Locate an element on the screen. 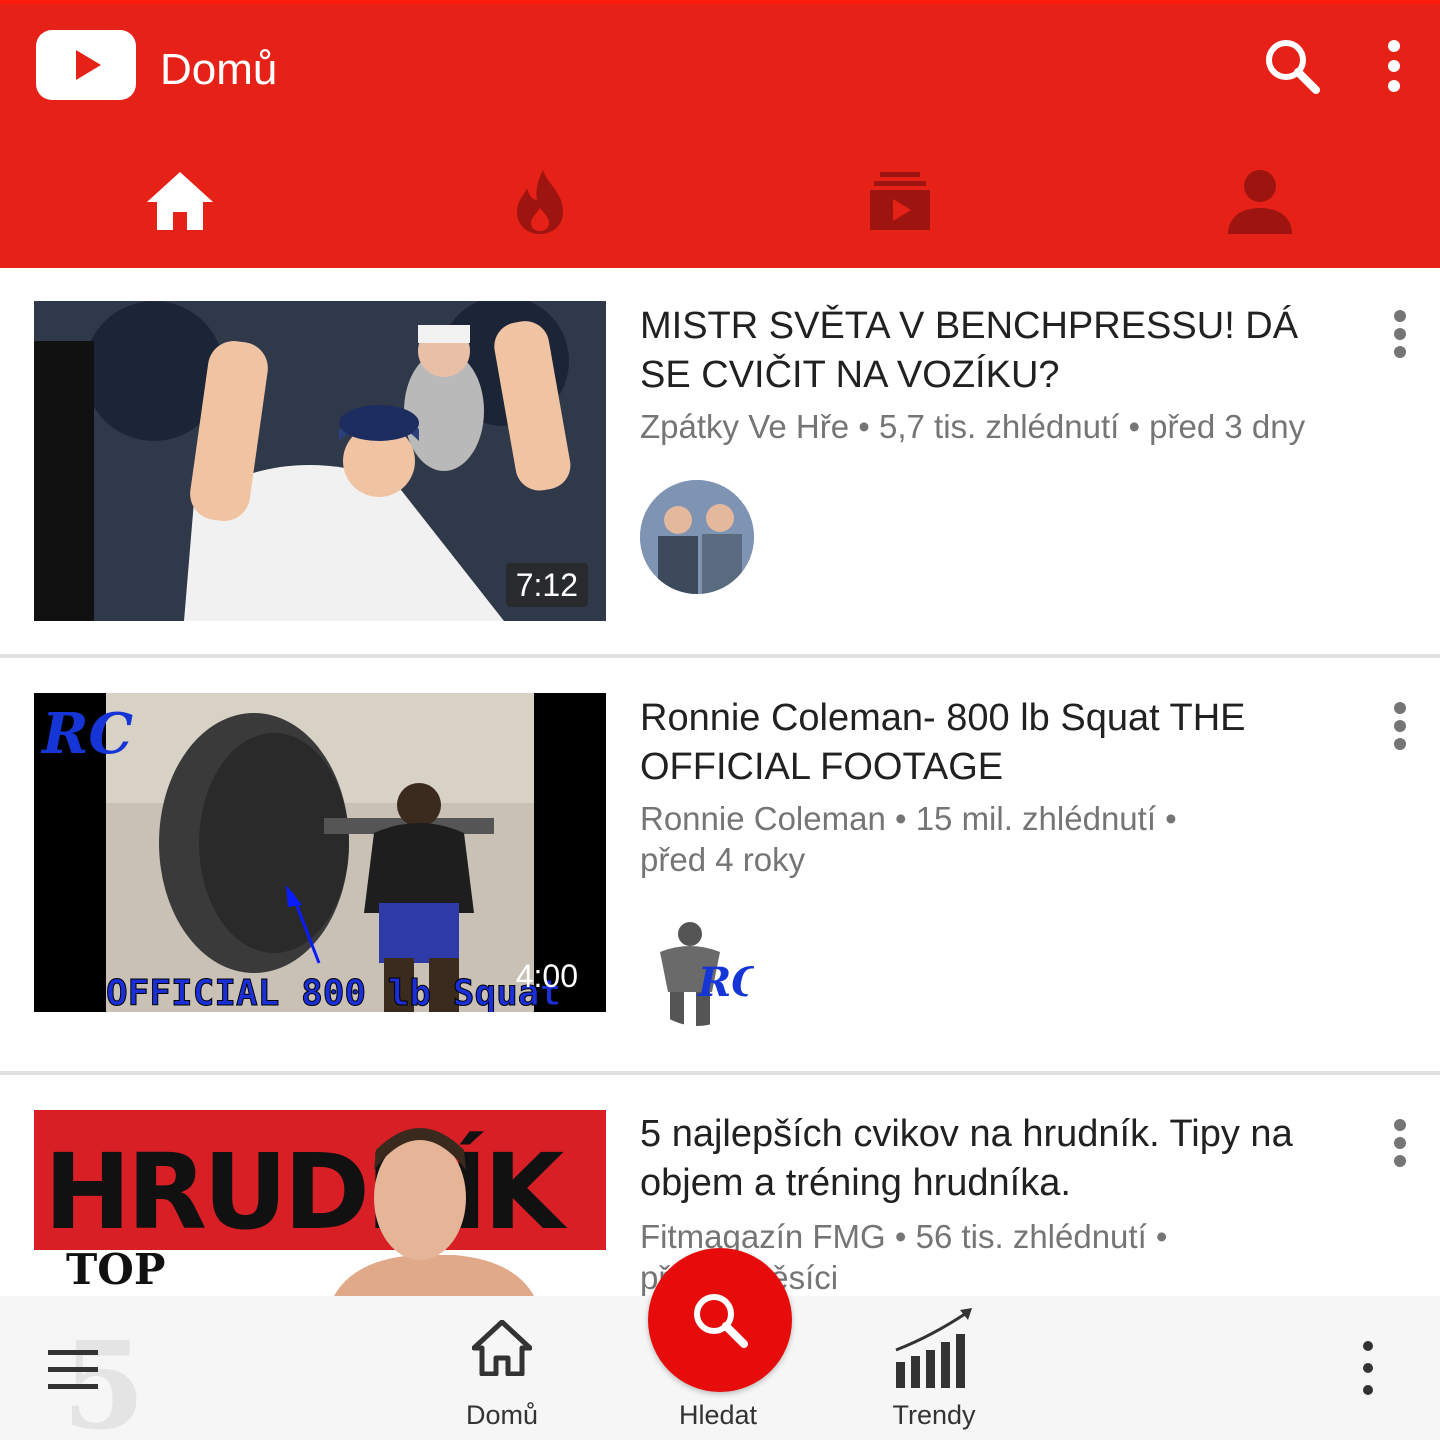 Image resolution: width=1440 pixels, height=1440 pixels. video-duration: 7:12 is located at coordinates (546, 585).